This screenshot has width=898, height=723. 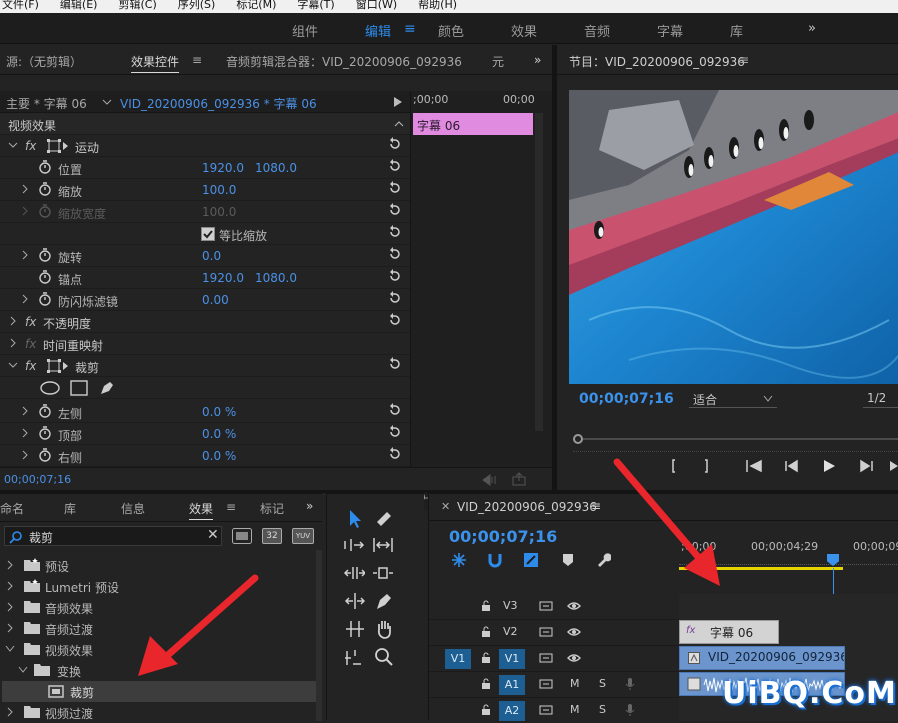 I want to click on crop-right-row: 右侧 0.0 %, so click(x=205, y=456).